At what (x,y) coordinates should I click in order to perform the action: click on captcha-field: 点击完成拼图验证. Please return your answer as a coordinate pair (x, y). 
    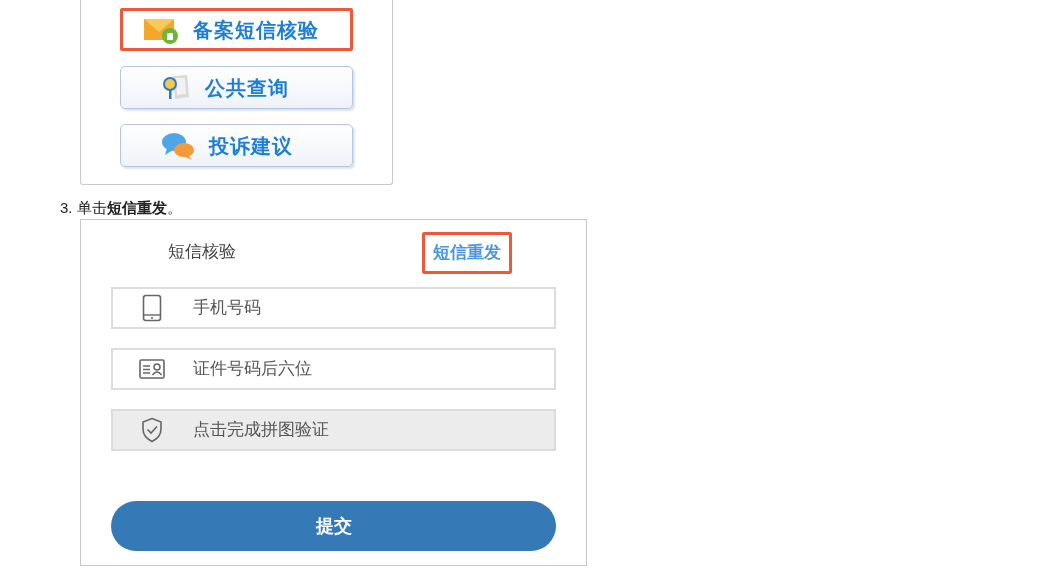
    Looking at the image, I should click on (333, 430).